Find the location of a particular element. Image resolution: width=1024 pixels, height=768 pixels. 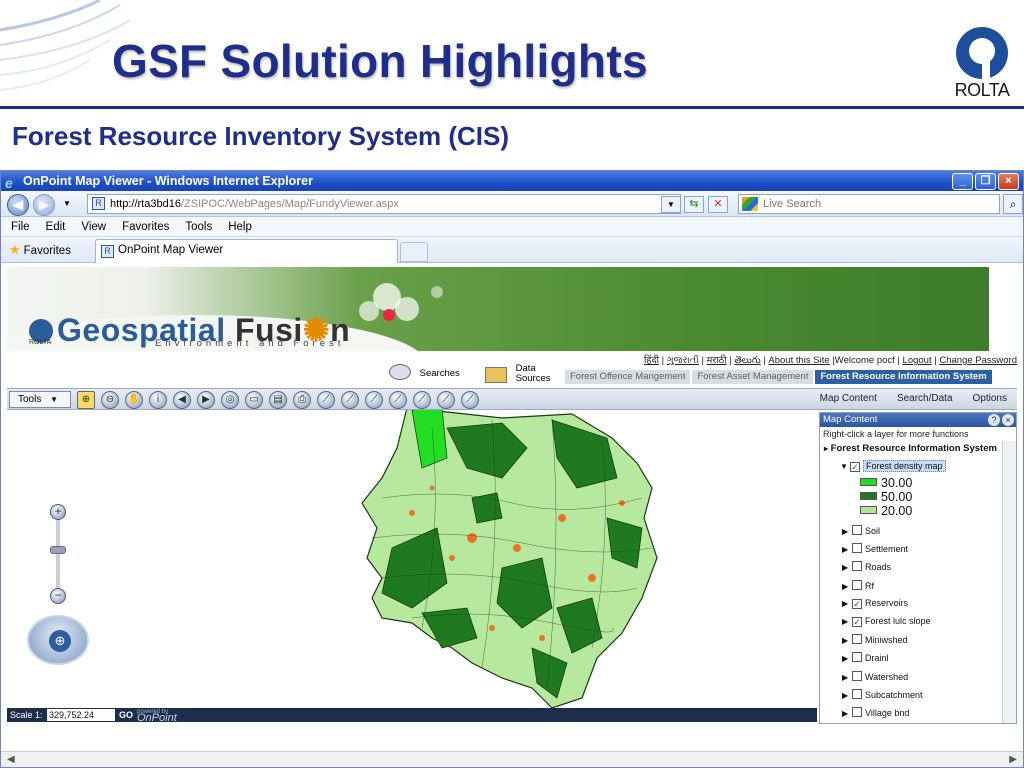

refresh-icon: ⇆ is located at coordinates (694, 204).